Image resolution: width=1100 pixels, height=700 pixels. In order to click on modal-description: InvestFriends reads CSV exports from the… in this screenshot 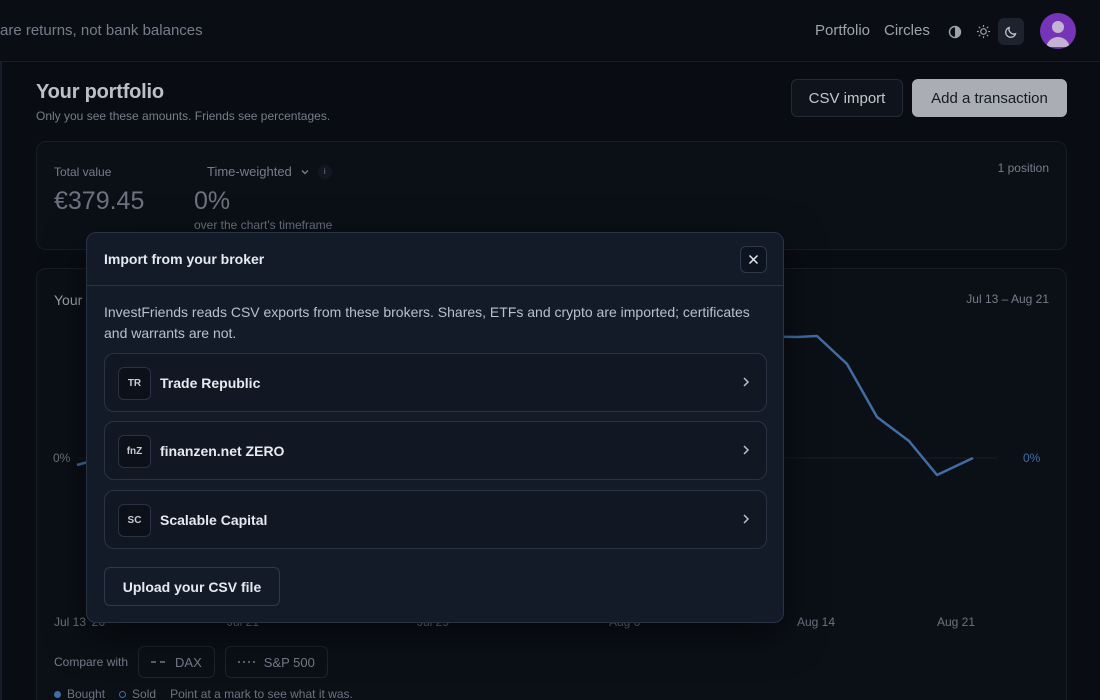, I will do `click(427, 322)`.